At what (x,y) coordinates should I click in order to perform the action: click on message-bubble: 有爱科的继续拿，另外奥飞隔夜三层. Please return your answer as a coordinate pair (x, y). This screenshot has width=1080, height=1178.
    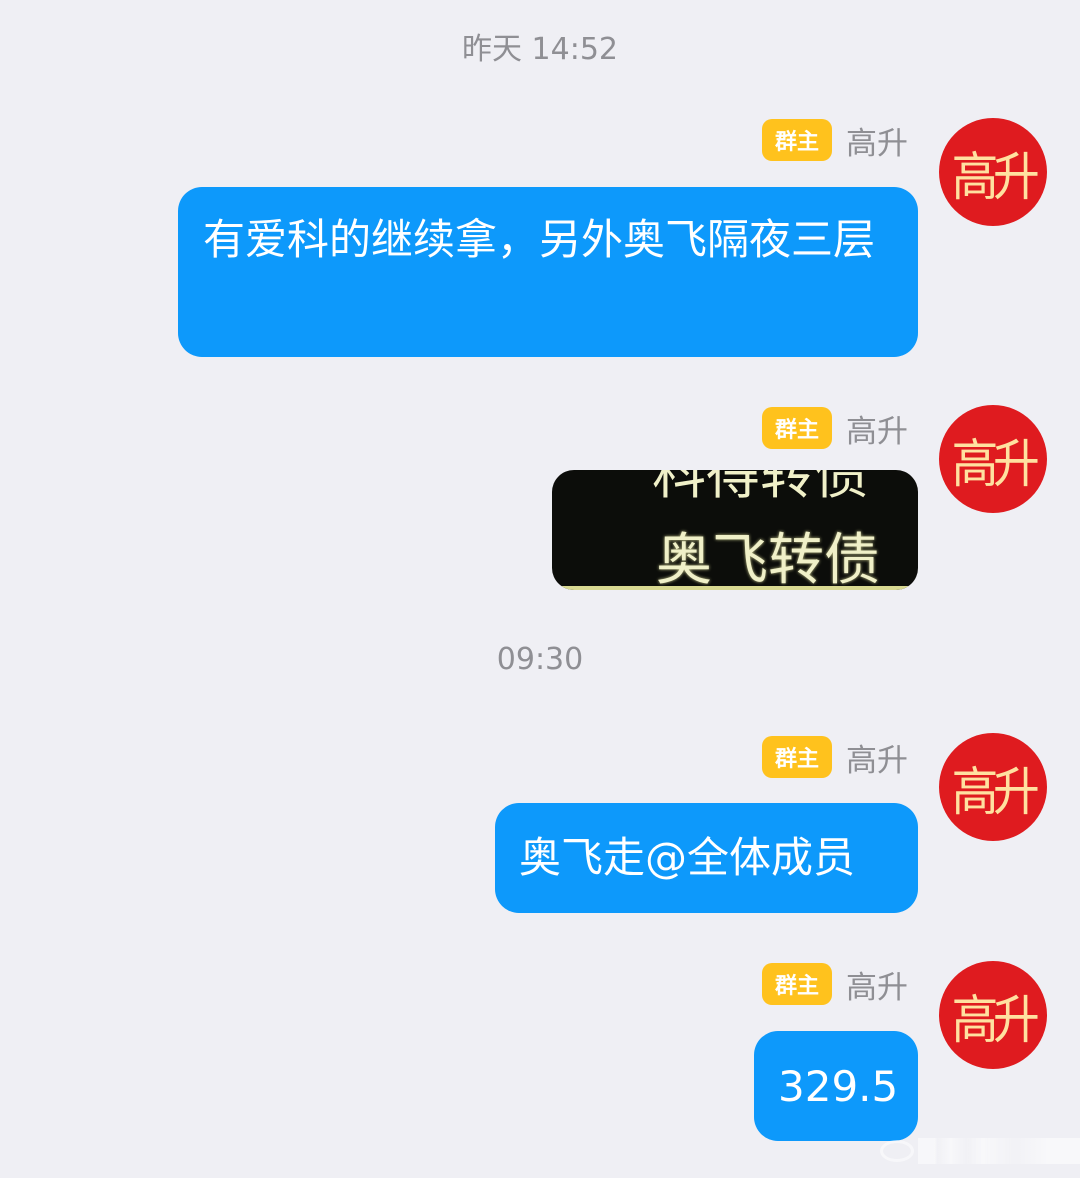
    Looking at the image, I should click on (548, 272).